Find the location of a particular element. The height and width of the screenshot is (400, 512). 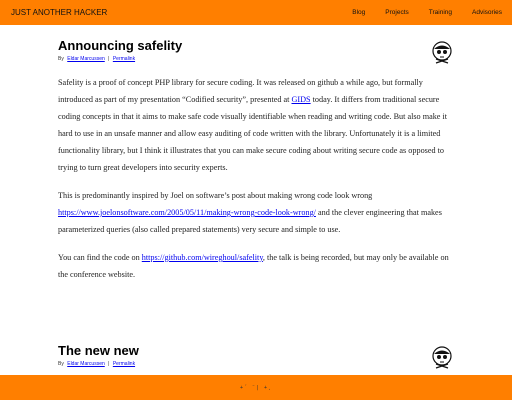

inline-link: https://github.com/wireghoul/safelity is located at coordinates (202, 257).